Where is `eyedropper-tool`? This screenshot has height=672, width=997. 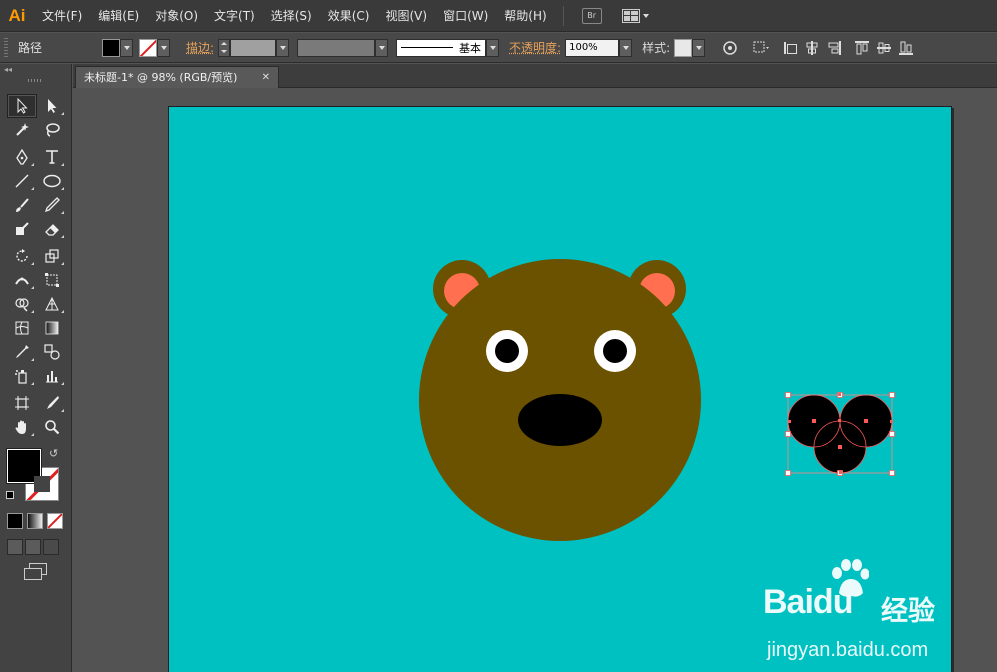
eyedropper-tool is located at coordinates (22, 352).